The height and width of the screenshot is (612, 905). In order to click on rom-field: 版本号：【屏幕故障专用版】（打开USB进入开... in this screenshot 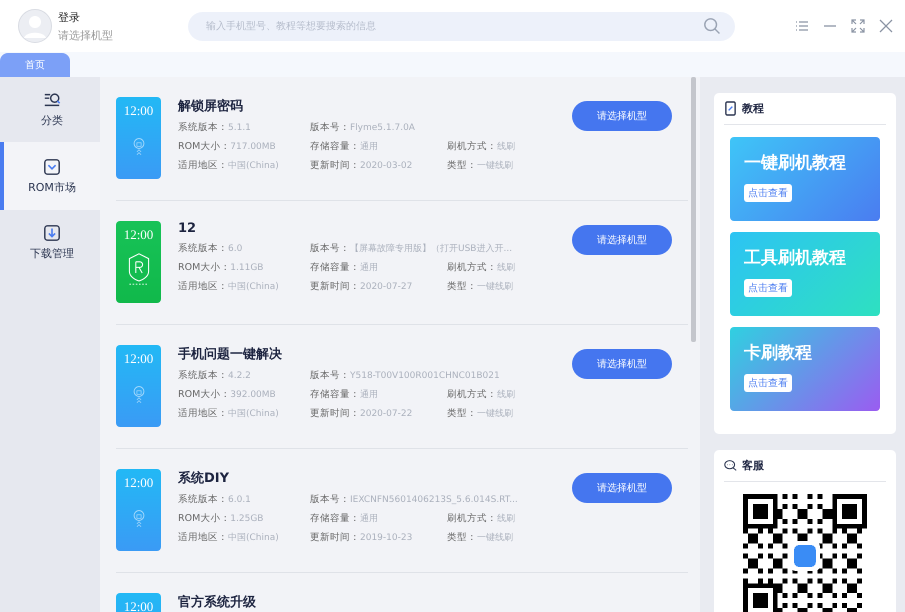, I will do `click(438, 248)`.